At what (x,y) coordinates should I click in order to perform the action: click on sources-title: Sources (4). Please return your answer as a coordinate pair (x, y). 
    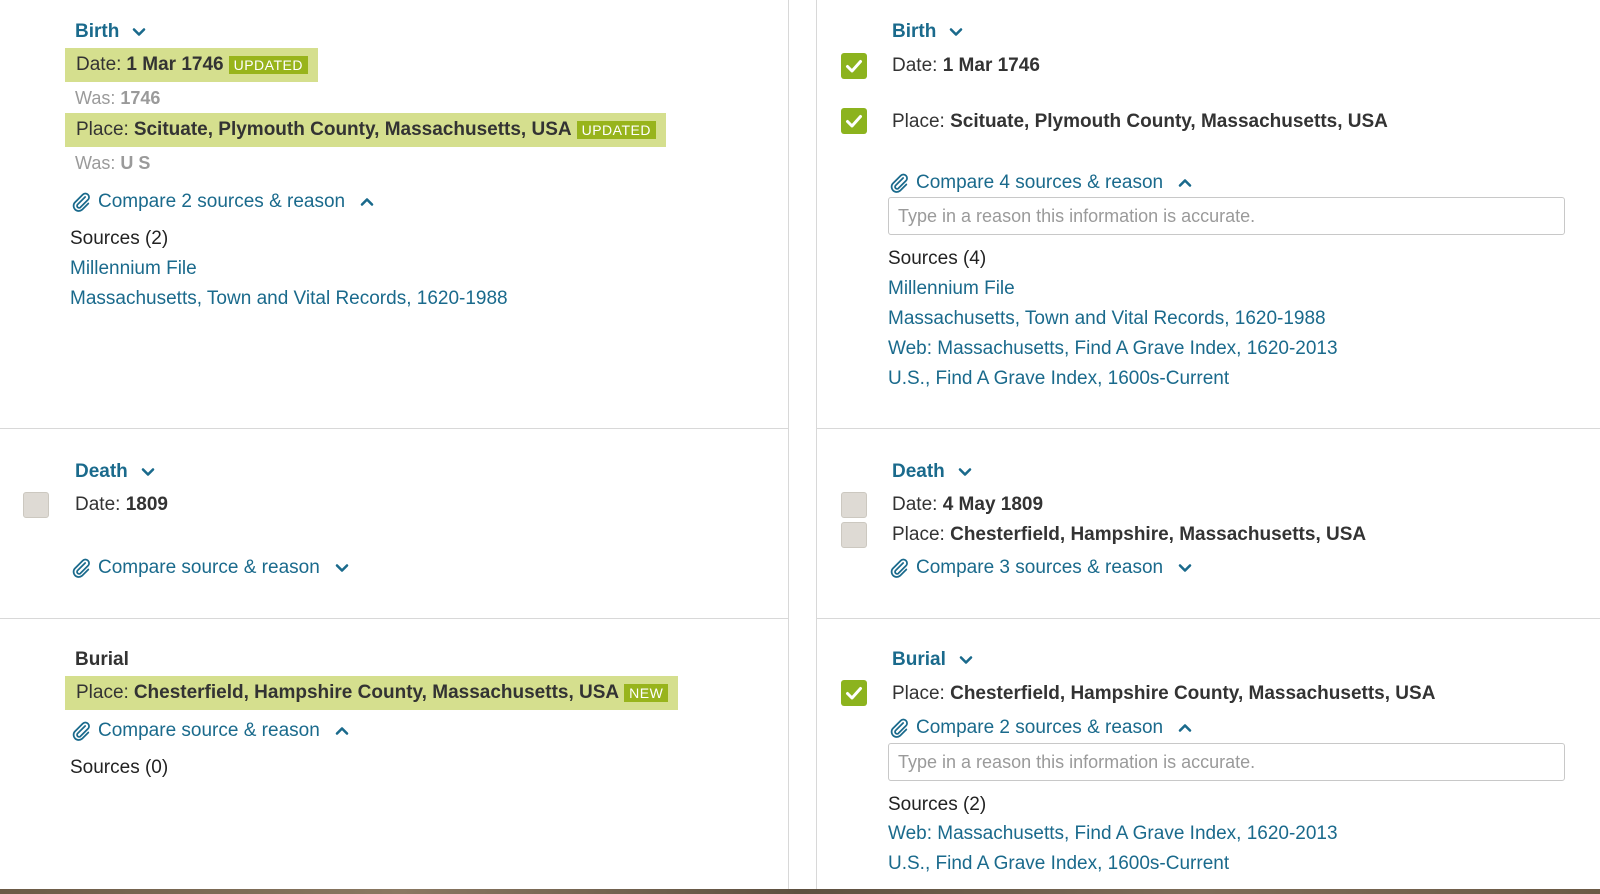
    Looking at the image, I should click on (937, 258).